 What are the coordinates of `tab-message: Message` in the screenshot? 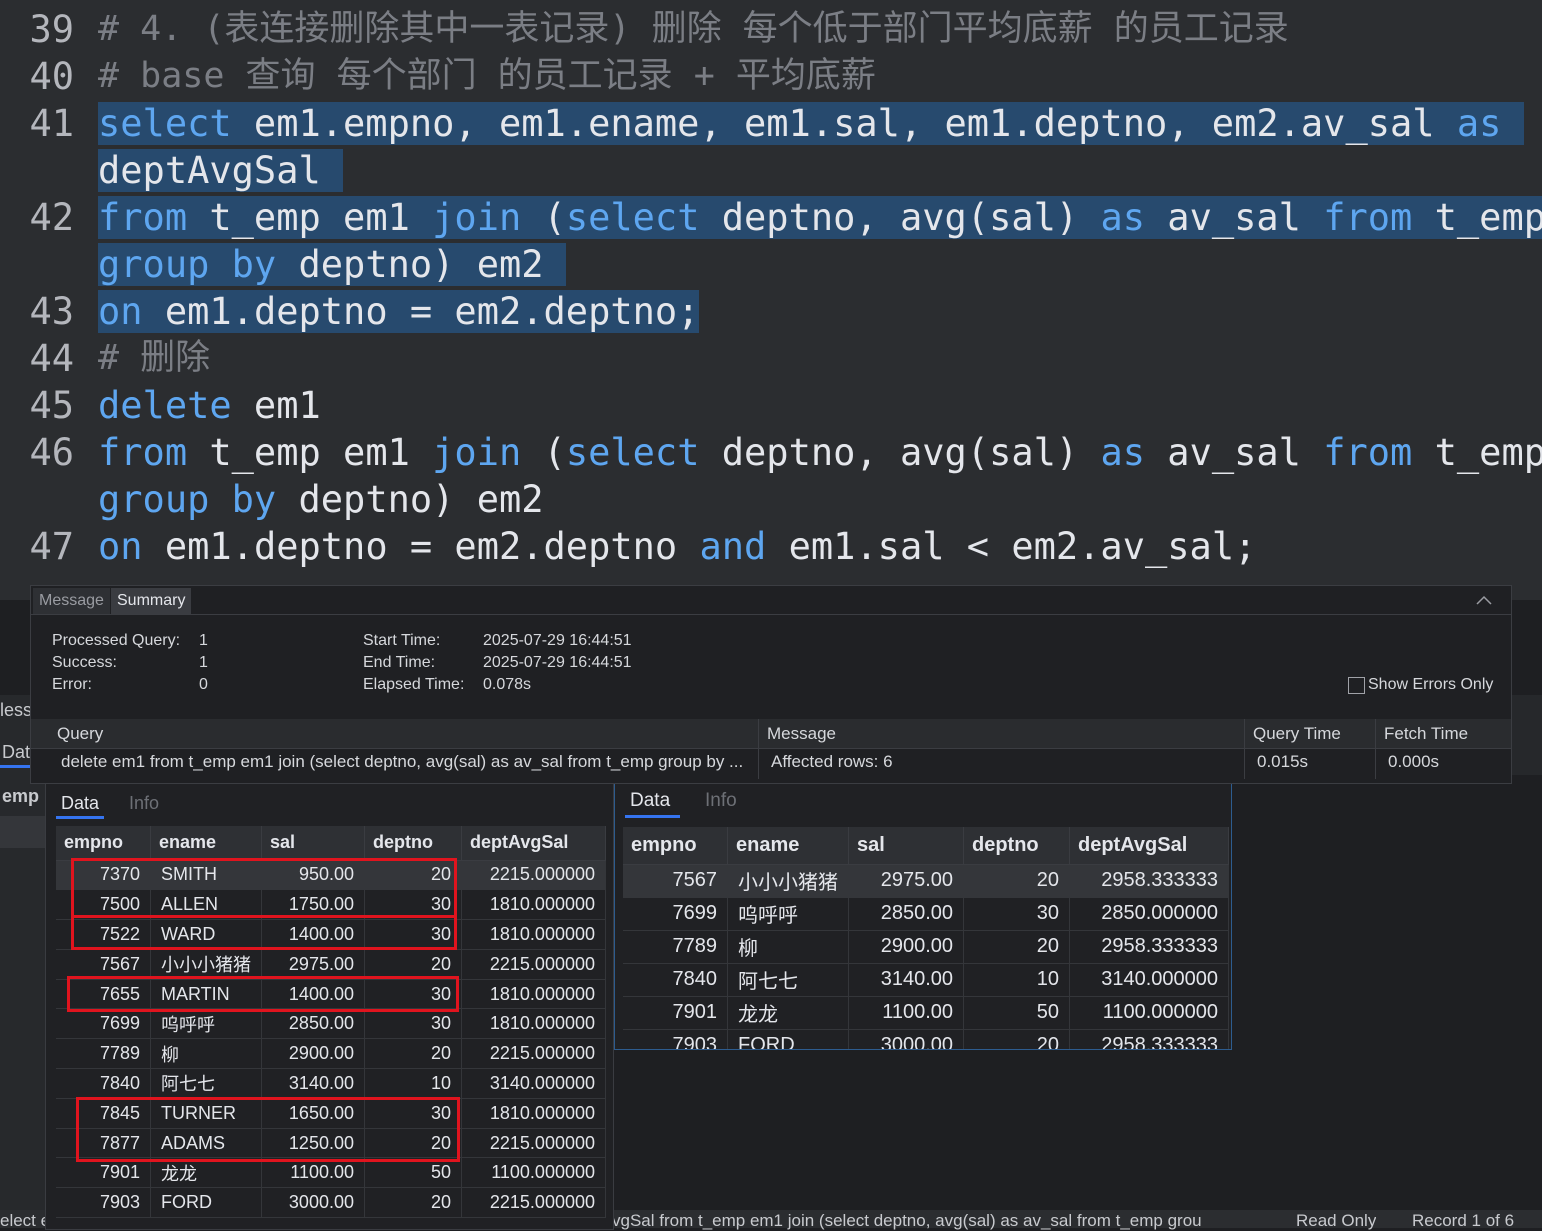 It's located at (71, 601).